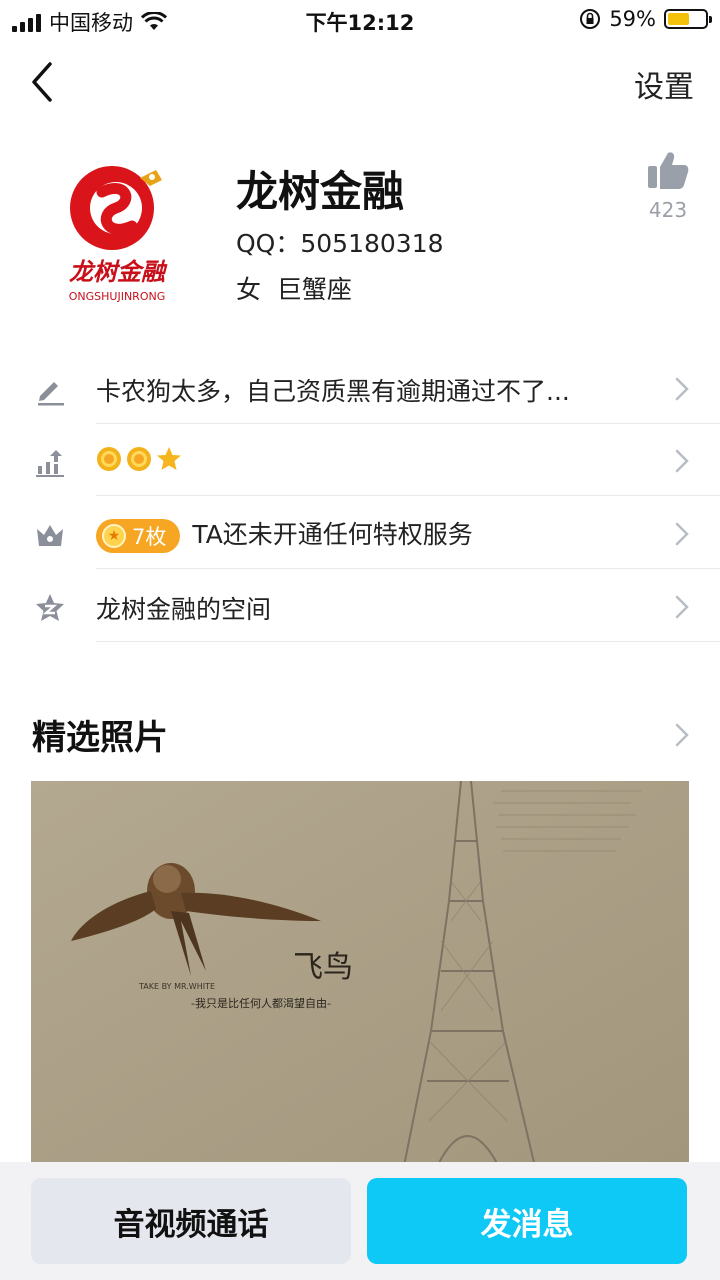  What do you see at coordinates (360, 1221) in the screenshot?
I see `action-bar: 音视频通话 发消息` at bounding box center [360, 1221].